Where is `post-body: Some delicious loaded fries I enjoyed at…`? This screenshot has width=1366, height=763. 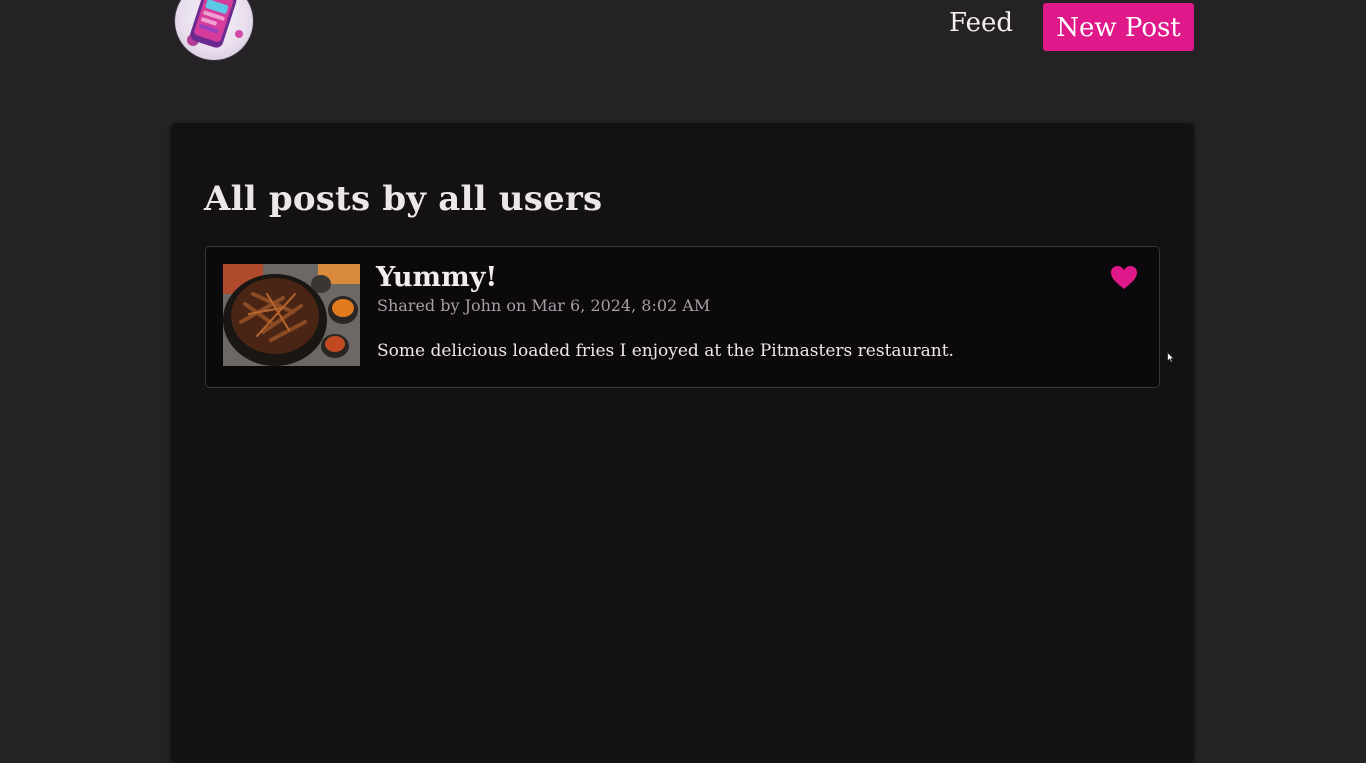
post-body: Some delicious loaded fries I enjoyed at… is located at coordinates (665, 351).